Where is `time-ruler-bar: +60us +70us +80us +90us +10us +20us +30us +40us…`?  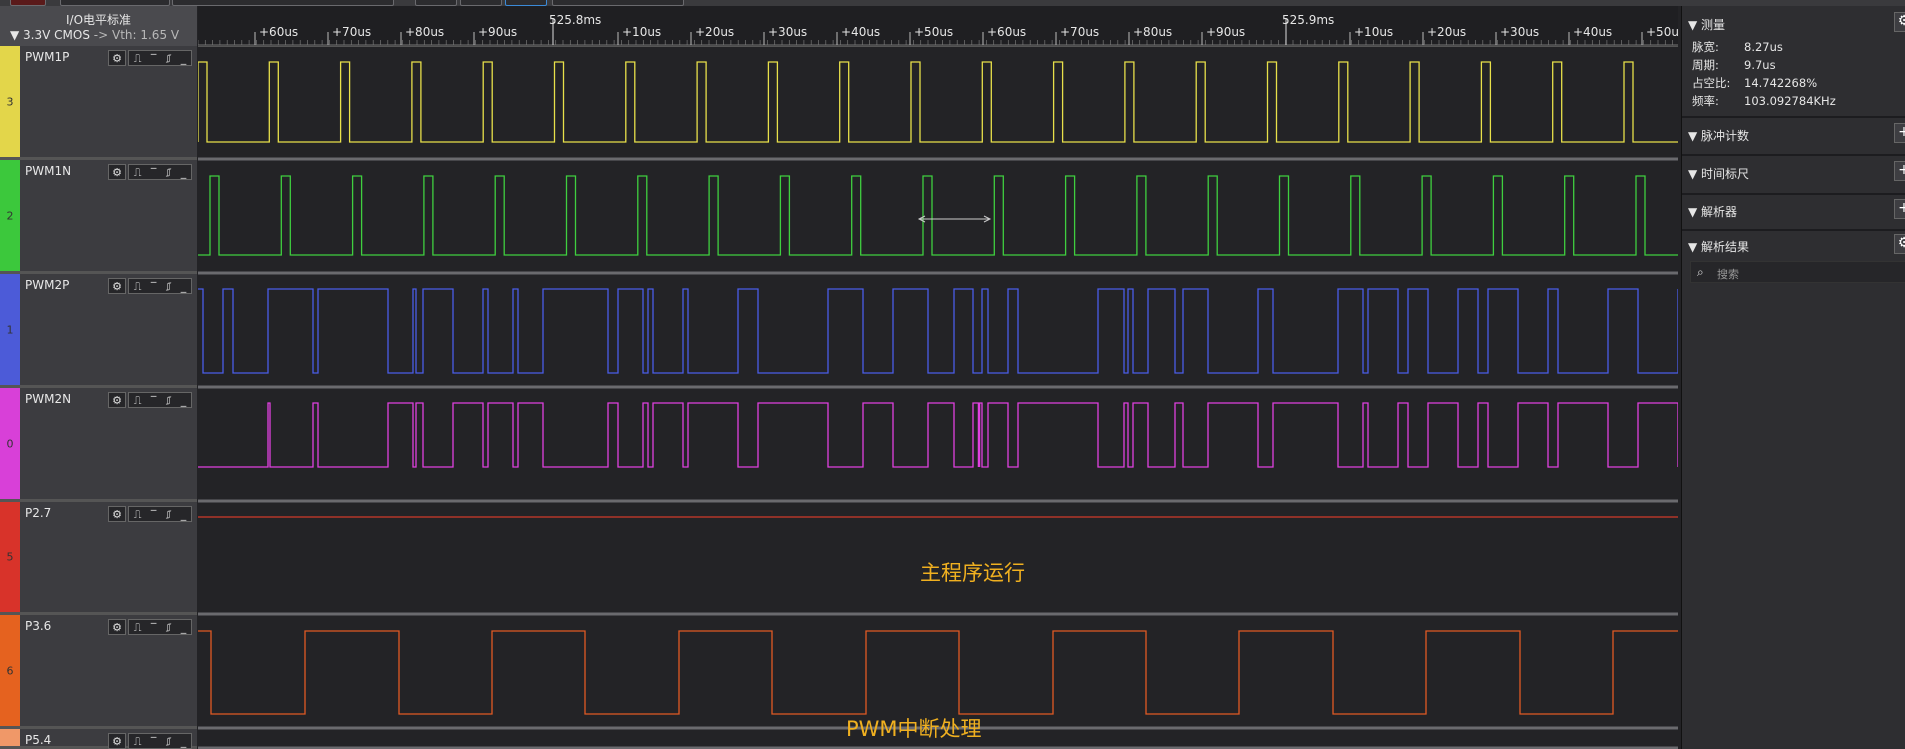 time-ruler-bar: +60us +70us +80us +90us +10us +20us +30us +40us… is located at coordinates (938, 26).